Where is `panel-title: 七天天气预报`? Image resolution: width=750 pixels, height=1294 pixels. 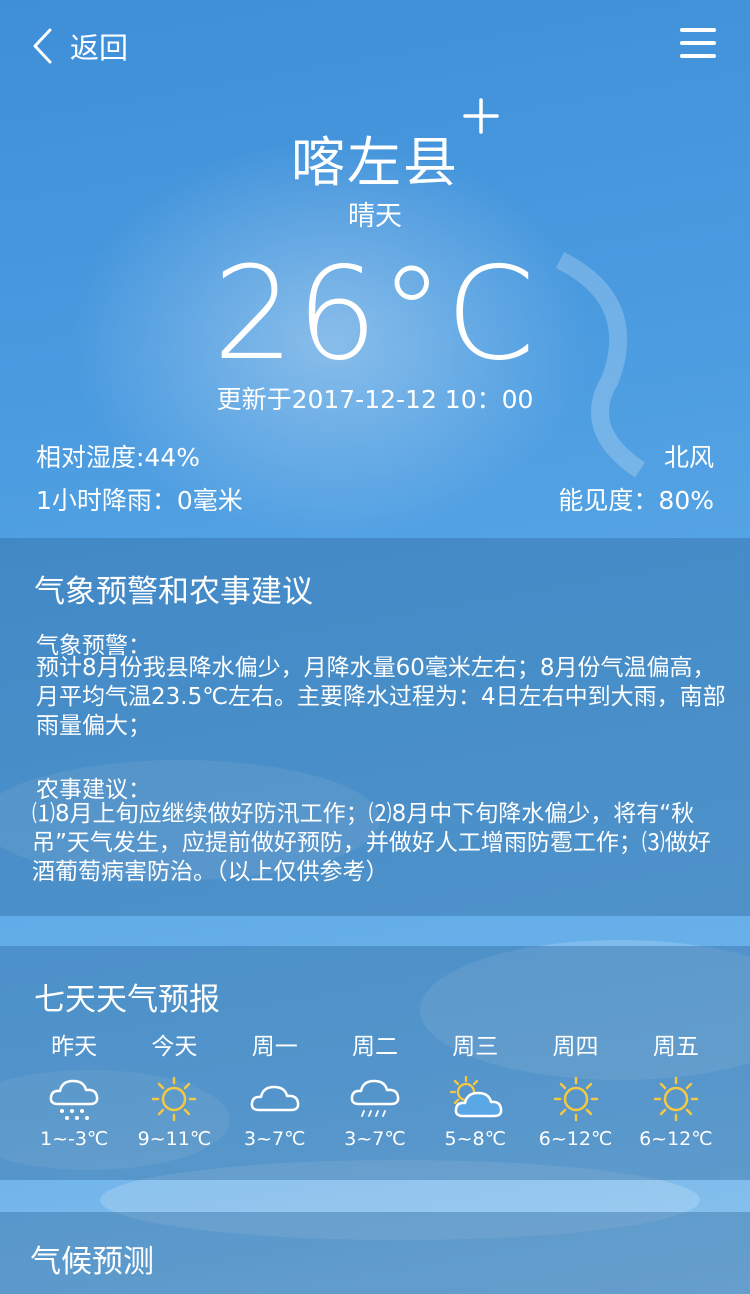
panel-title: 七天天气预报 is located at coordinates (127, 1000).